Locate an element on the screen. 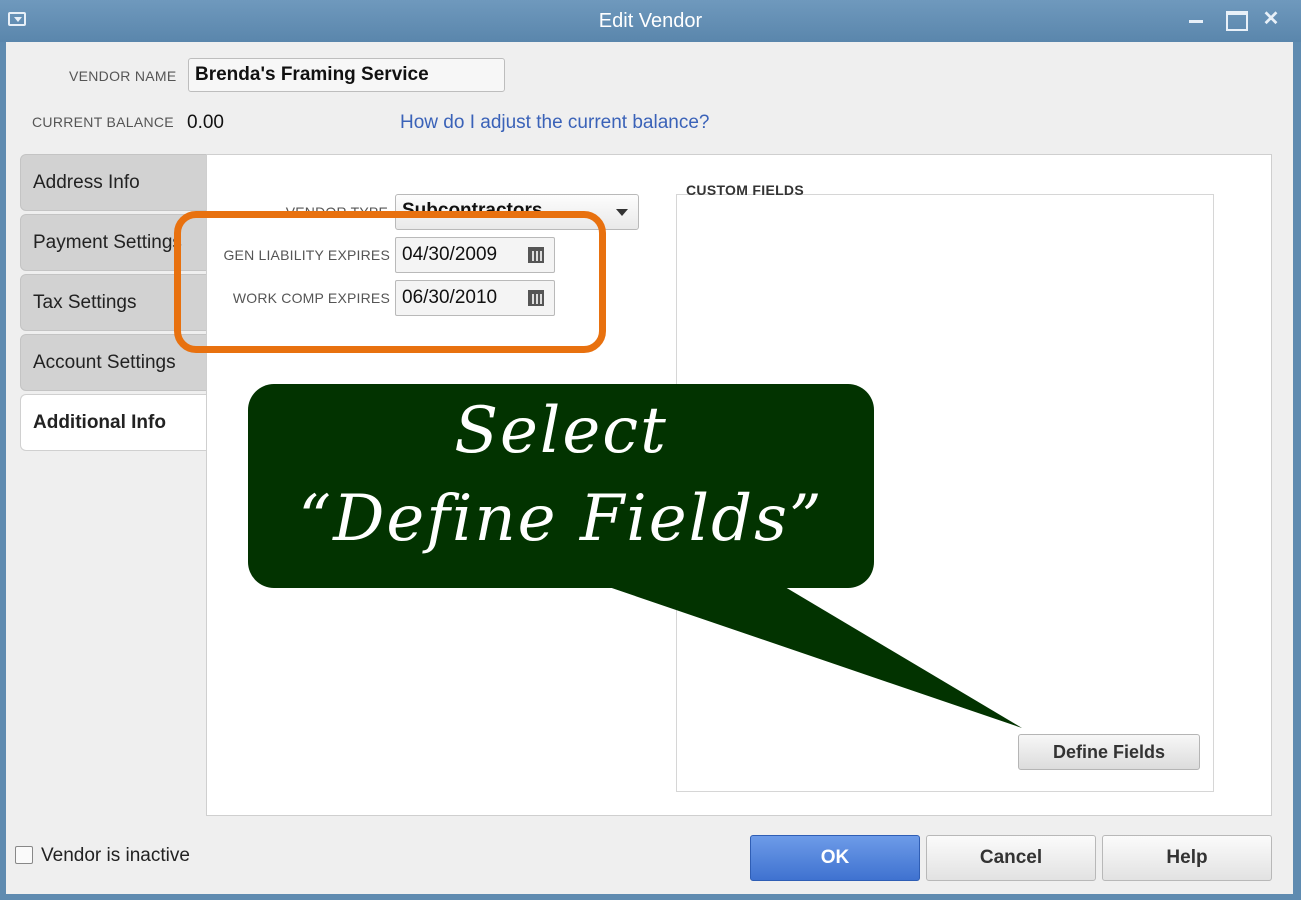 This screenshot has height=900, width=1301. adjust-balance-help-link: How do I adjust the current balance? is located at coordinates (554, 123).